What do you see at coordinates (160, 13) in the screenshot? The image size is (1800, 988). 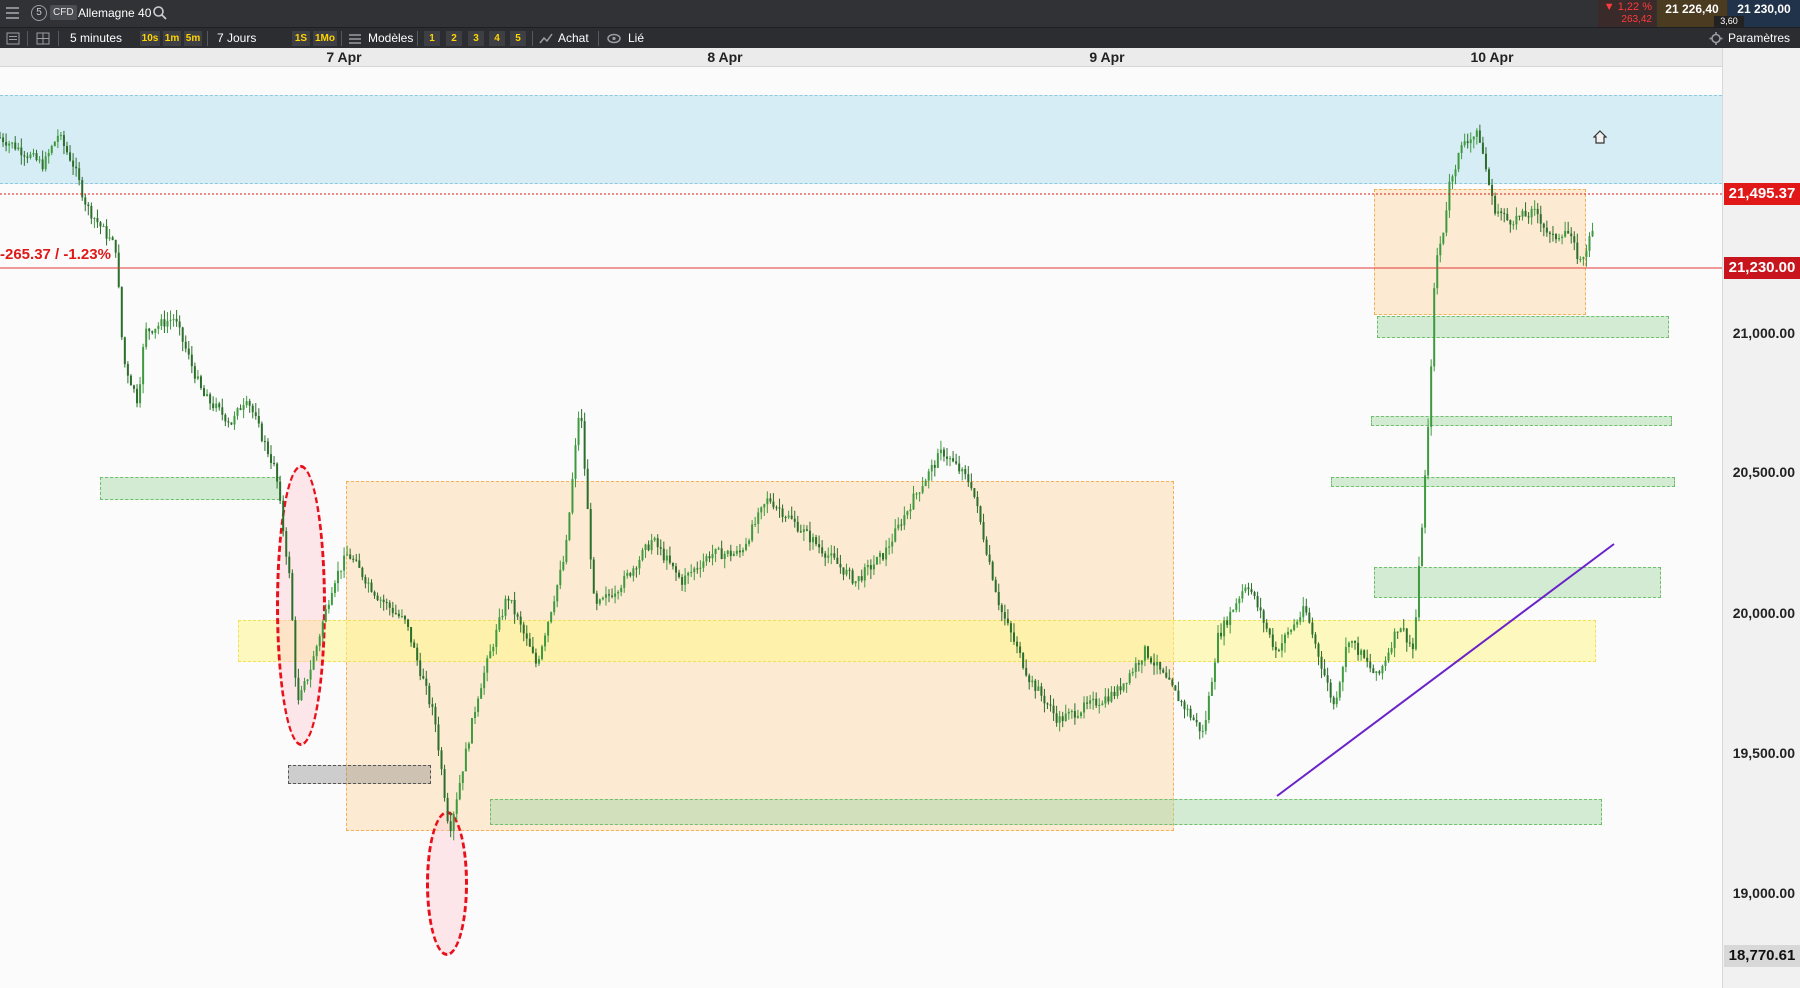 I see `search-icon` at bounding box center [160, 13].